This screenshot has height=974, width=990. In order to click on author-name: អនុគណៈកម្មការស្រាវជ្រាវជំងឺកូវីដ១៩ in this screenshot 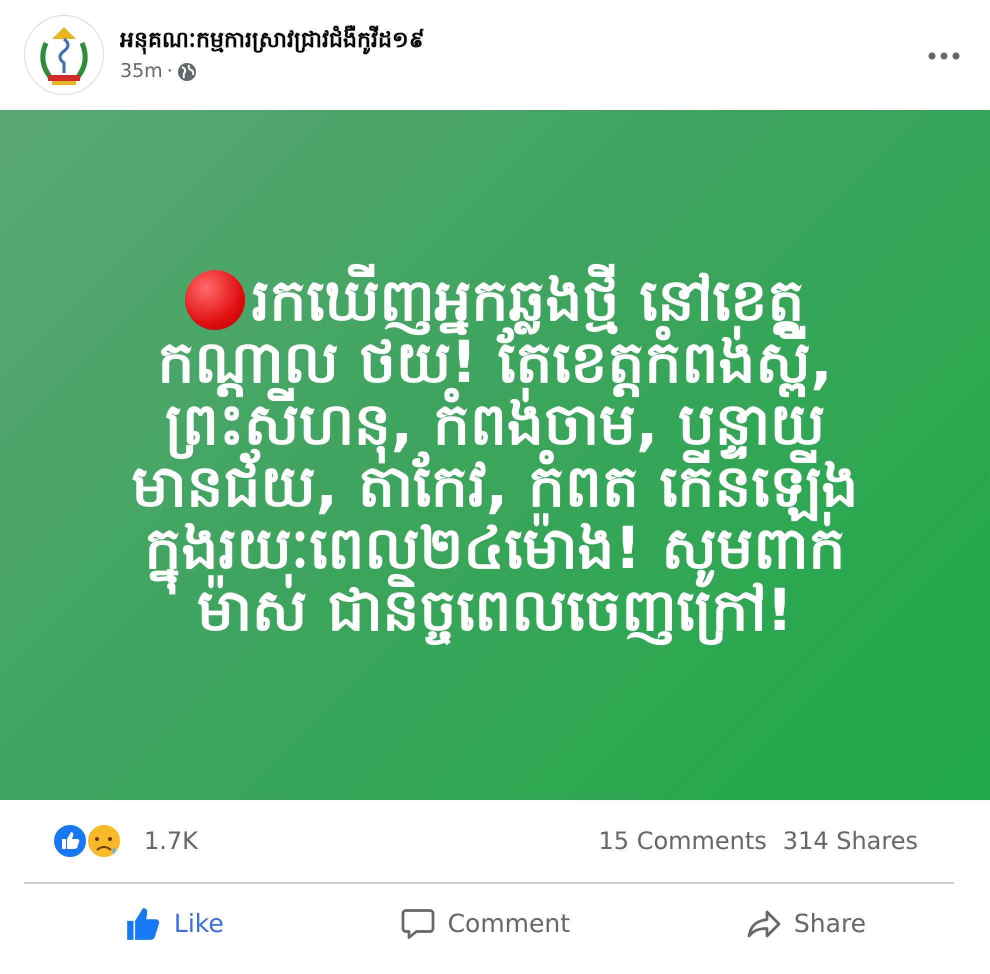, I will do `click(513, 41)`.